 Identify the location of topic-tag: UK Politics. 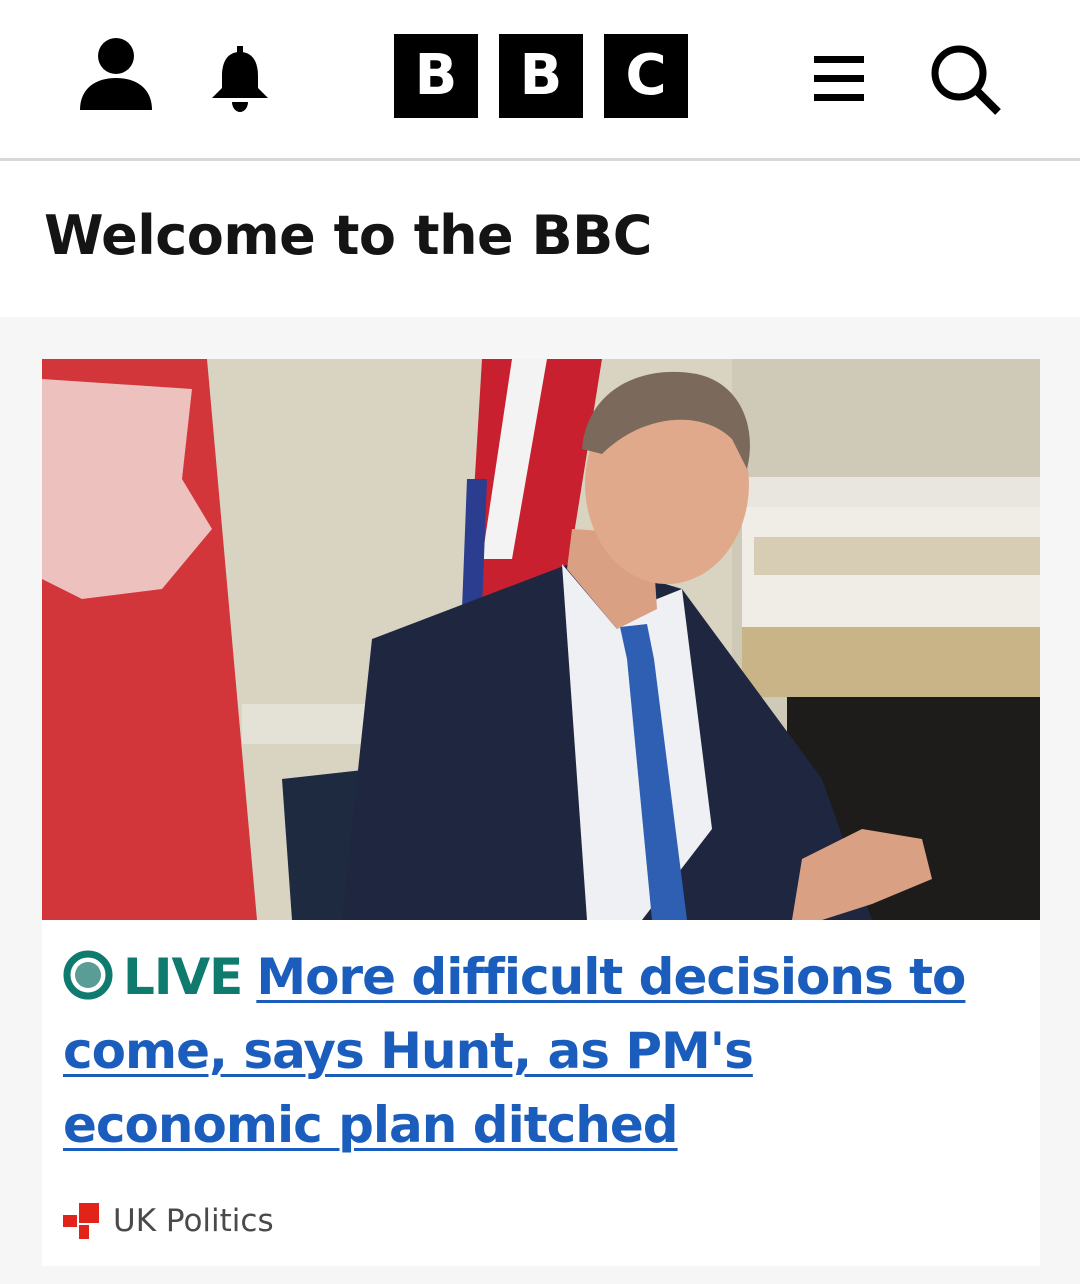
(168, 1221).